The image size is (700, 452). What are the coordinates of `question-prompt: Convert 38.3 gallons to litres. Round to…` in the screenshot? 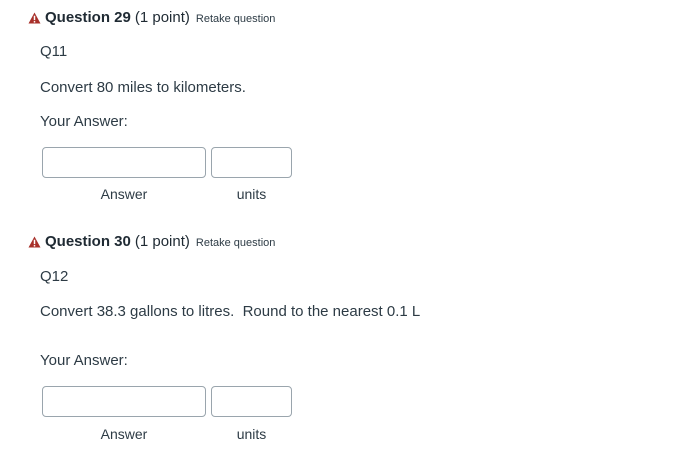 It's located at (230, 311).